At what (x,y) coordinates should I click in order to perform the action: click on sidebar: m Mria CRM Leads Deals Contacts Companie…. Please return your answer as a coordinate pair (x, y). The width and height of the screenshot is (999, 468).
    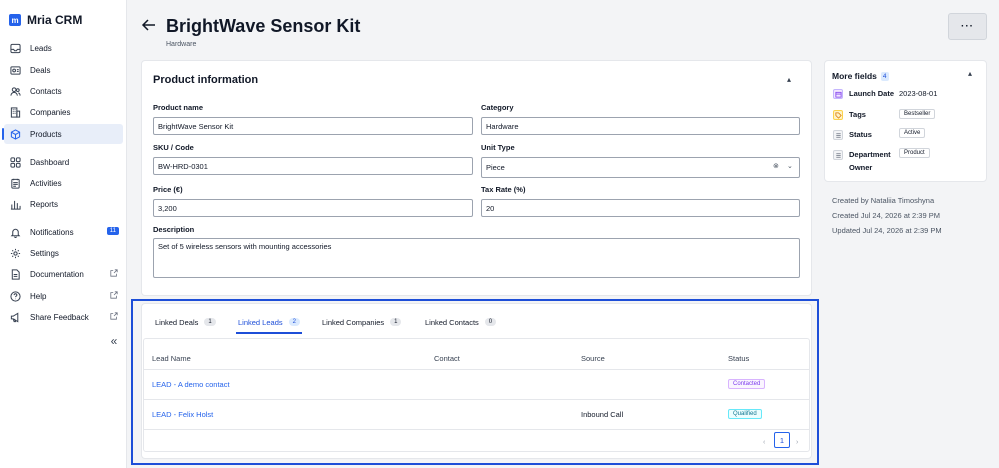
    Looking at the image, I should click on (63, 234).